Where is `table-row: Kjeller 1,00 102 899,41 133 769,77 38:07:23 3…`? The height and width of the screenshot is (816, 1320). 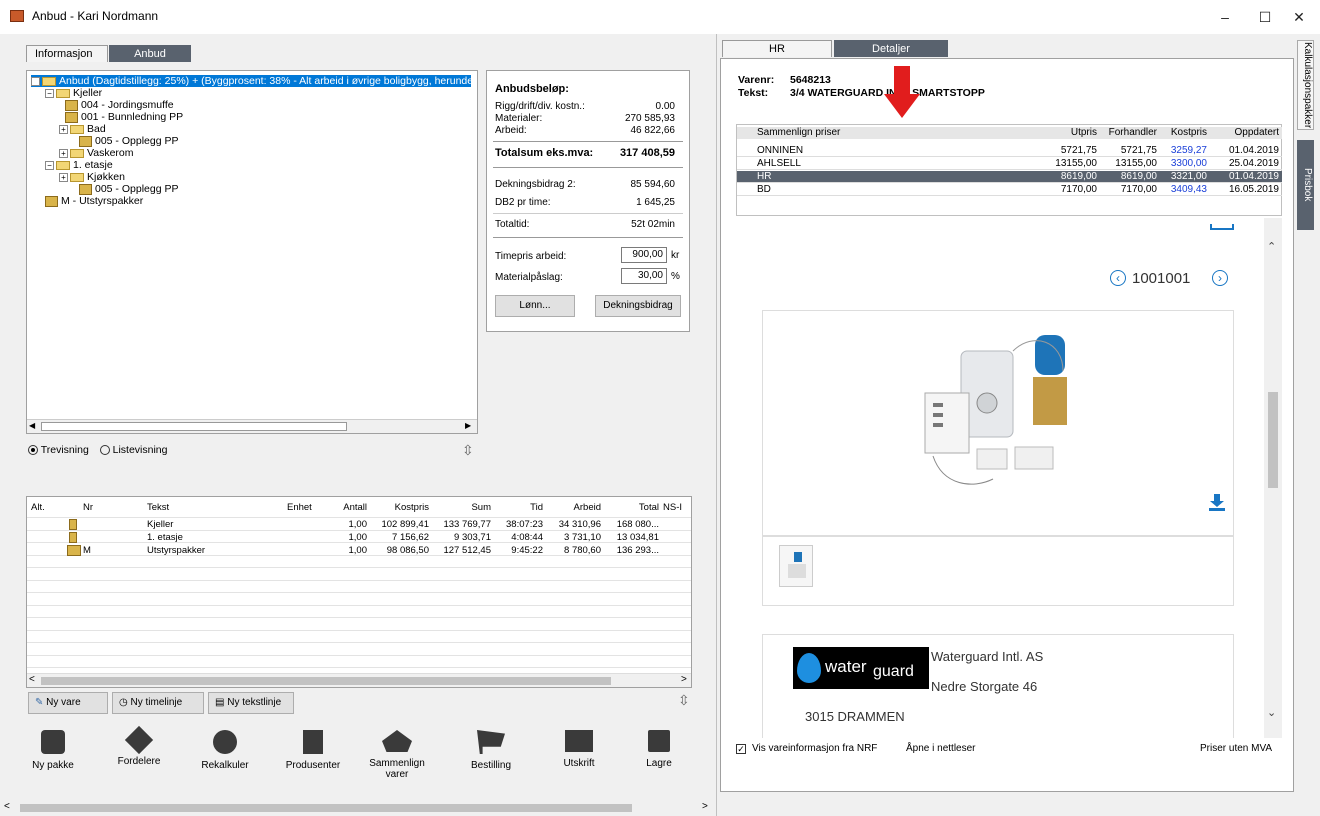
table-row: Kjeller 1,00 102 899,41 133 769,77 38:07:23 3… is located at coordinates (359, 524).